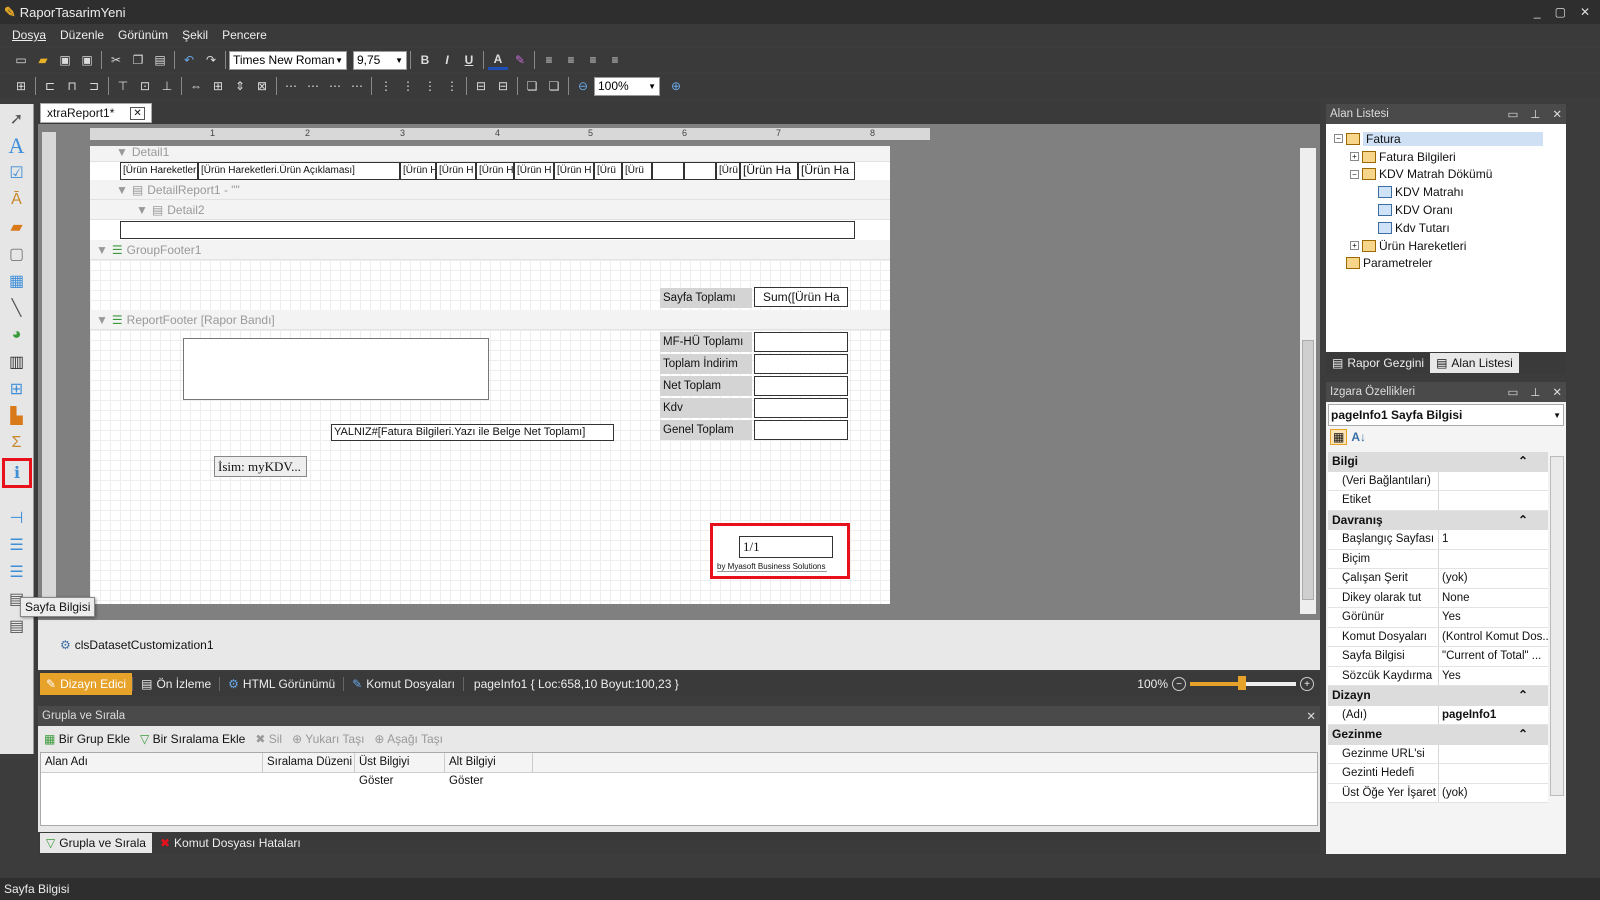 The width and height of the screenshot is (1600, 900). Describe the element at coordinates (481, 86) in the screenshot. I see `center-h-icon: ⊟` at that location.